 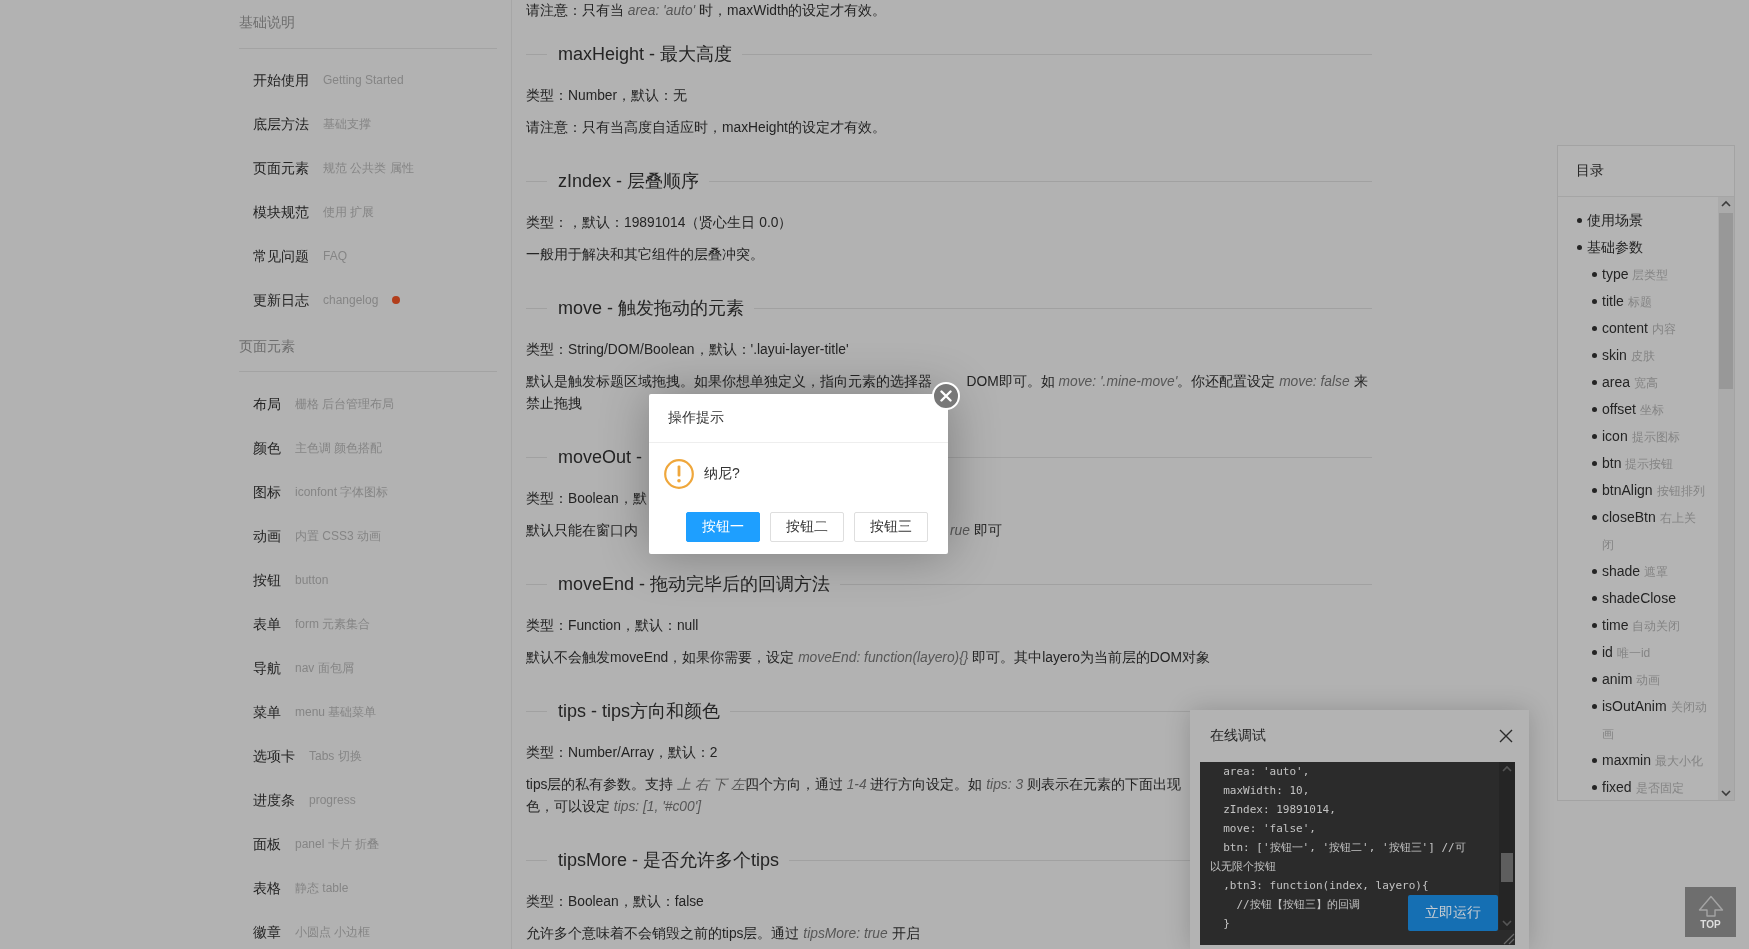 What do you see at coordinates (706, 11) in the screenshot?
I see `paragraph: 请注意：只有当 area: 'auto' 时，maxWidth的设定才有效。` at bounding box center [706, 11].